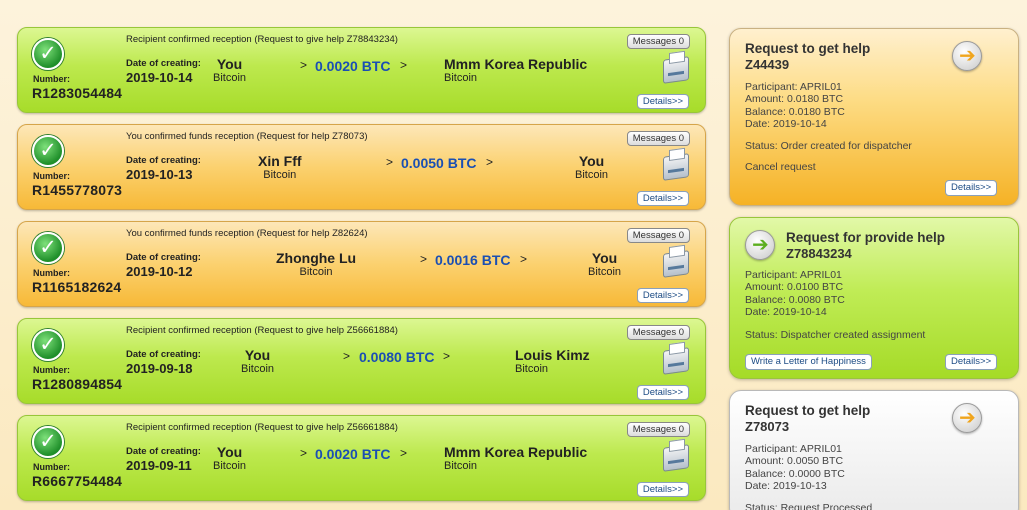 This screenshot has height=510, width=1027. Describe the element at coordinates (767, 64) in the screenshot. I see `request-id: Z44439` at that location.